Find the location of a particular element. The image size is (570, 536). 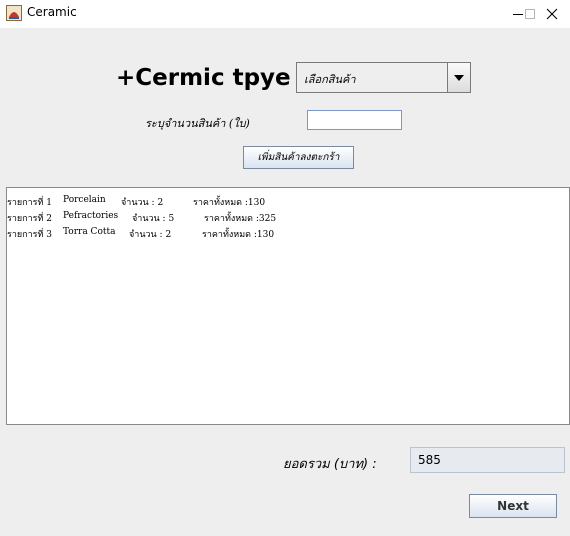

page-title: +Cermic tpye is located at coordinates (203, 78).